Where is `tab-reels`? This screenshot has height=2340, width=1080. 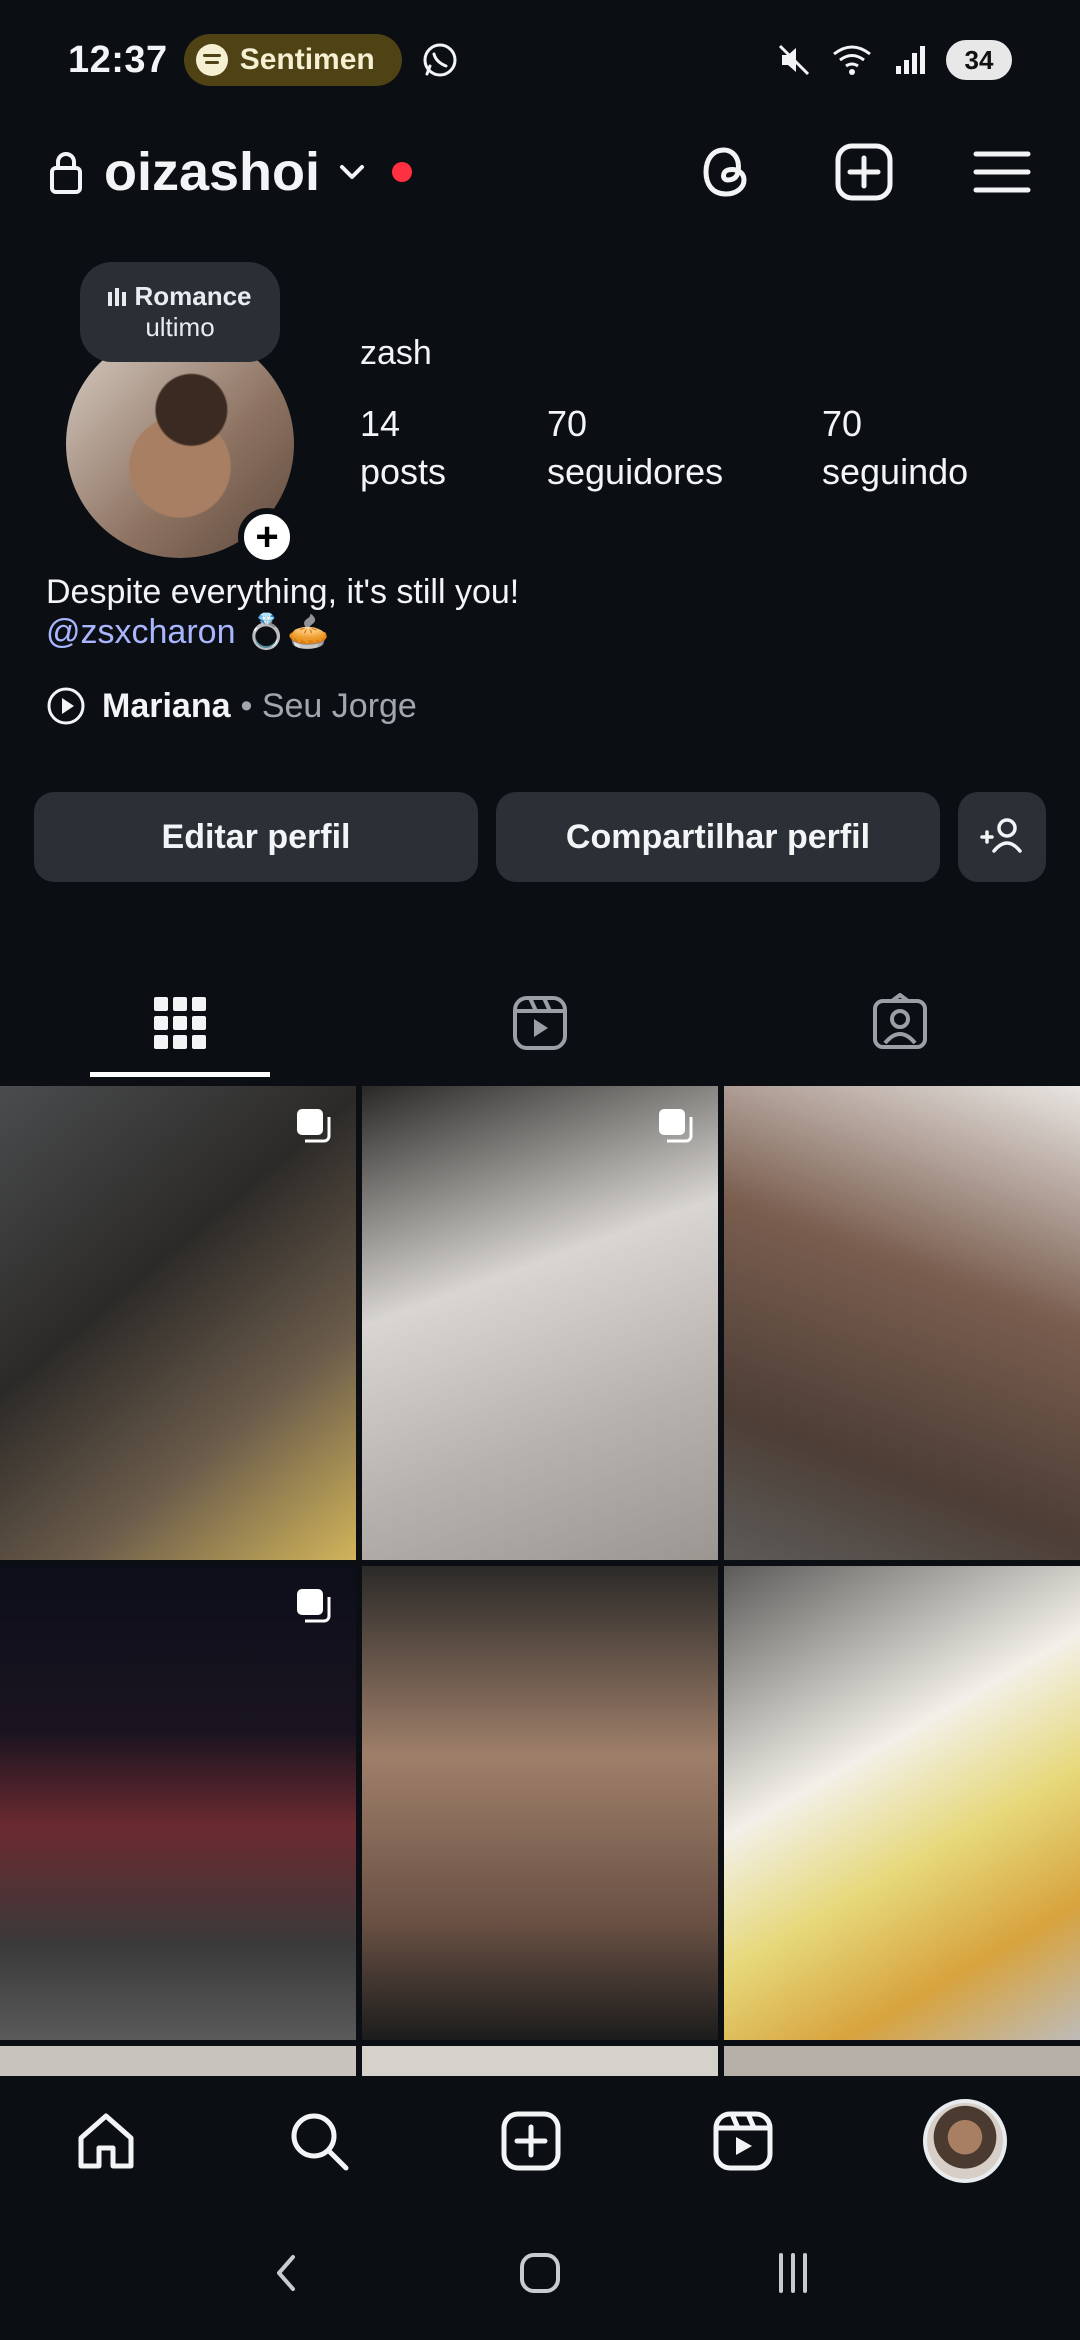
tab-reels is located at coordinates (540, 1023).